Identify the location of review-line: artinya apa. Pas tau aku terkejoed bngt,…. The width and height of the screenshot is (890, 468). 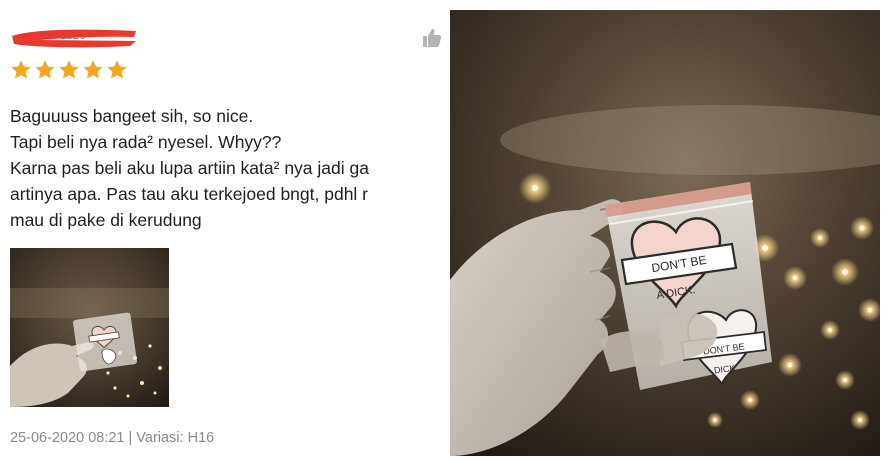
(189, 194).